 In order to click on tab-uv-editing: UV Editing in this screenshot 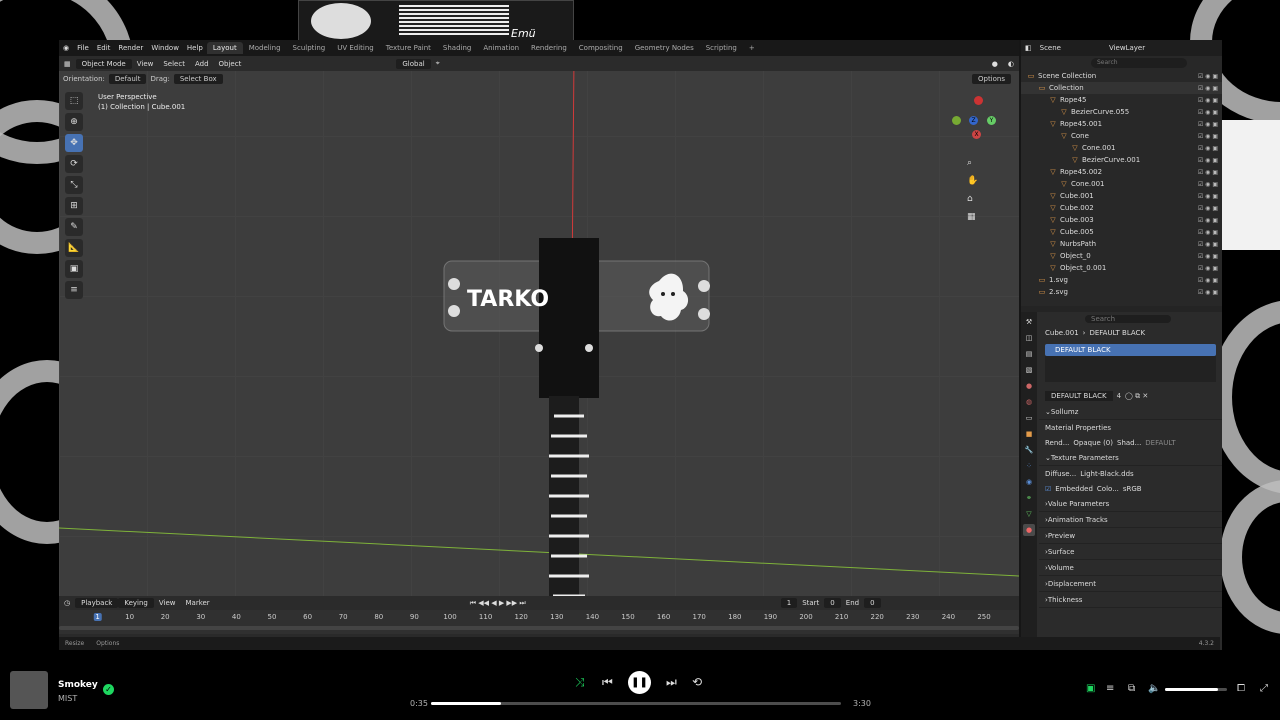, I will do `click(355, 48)`.